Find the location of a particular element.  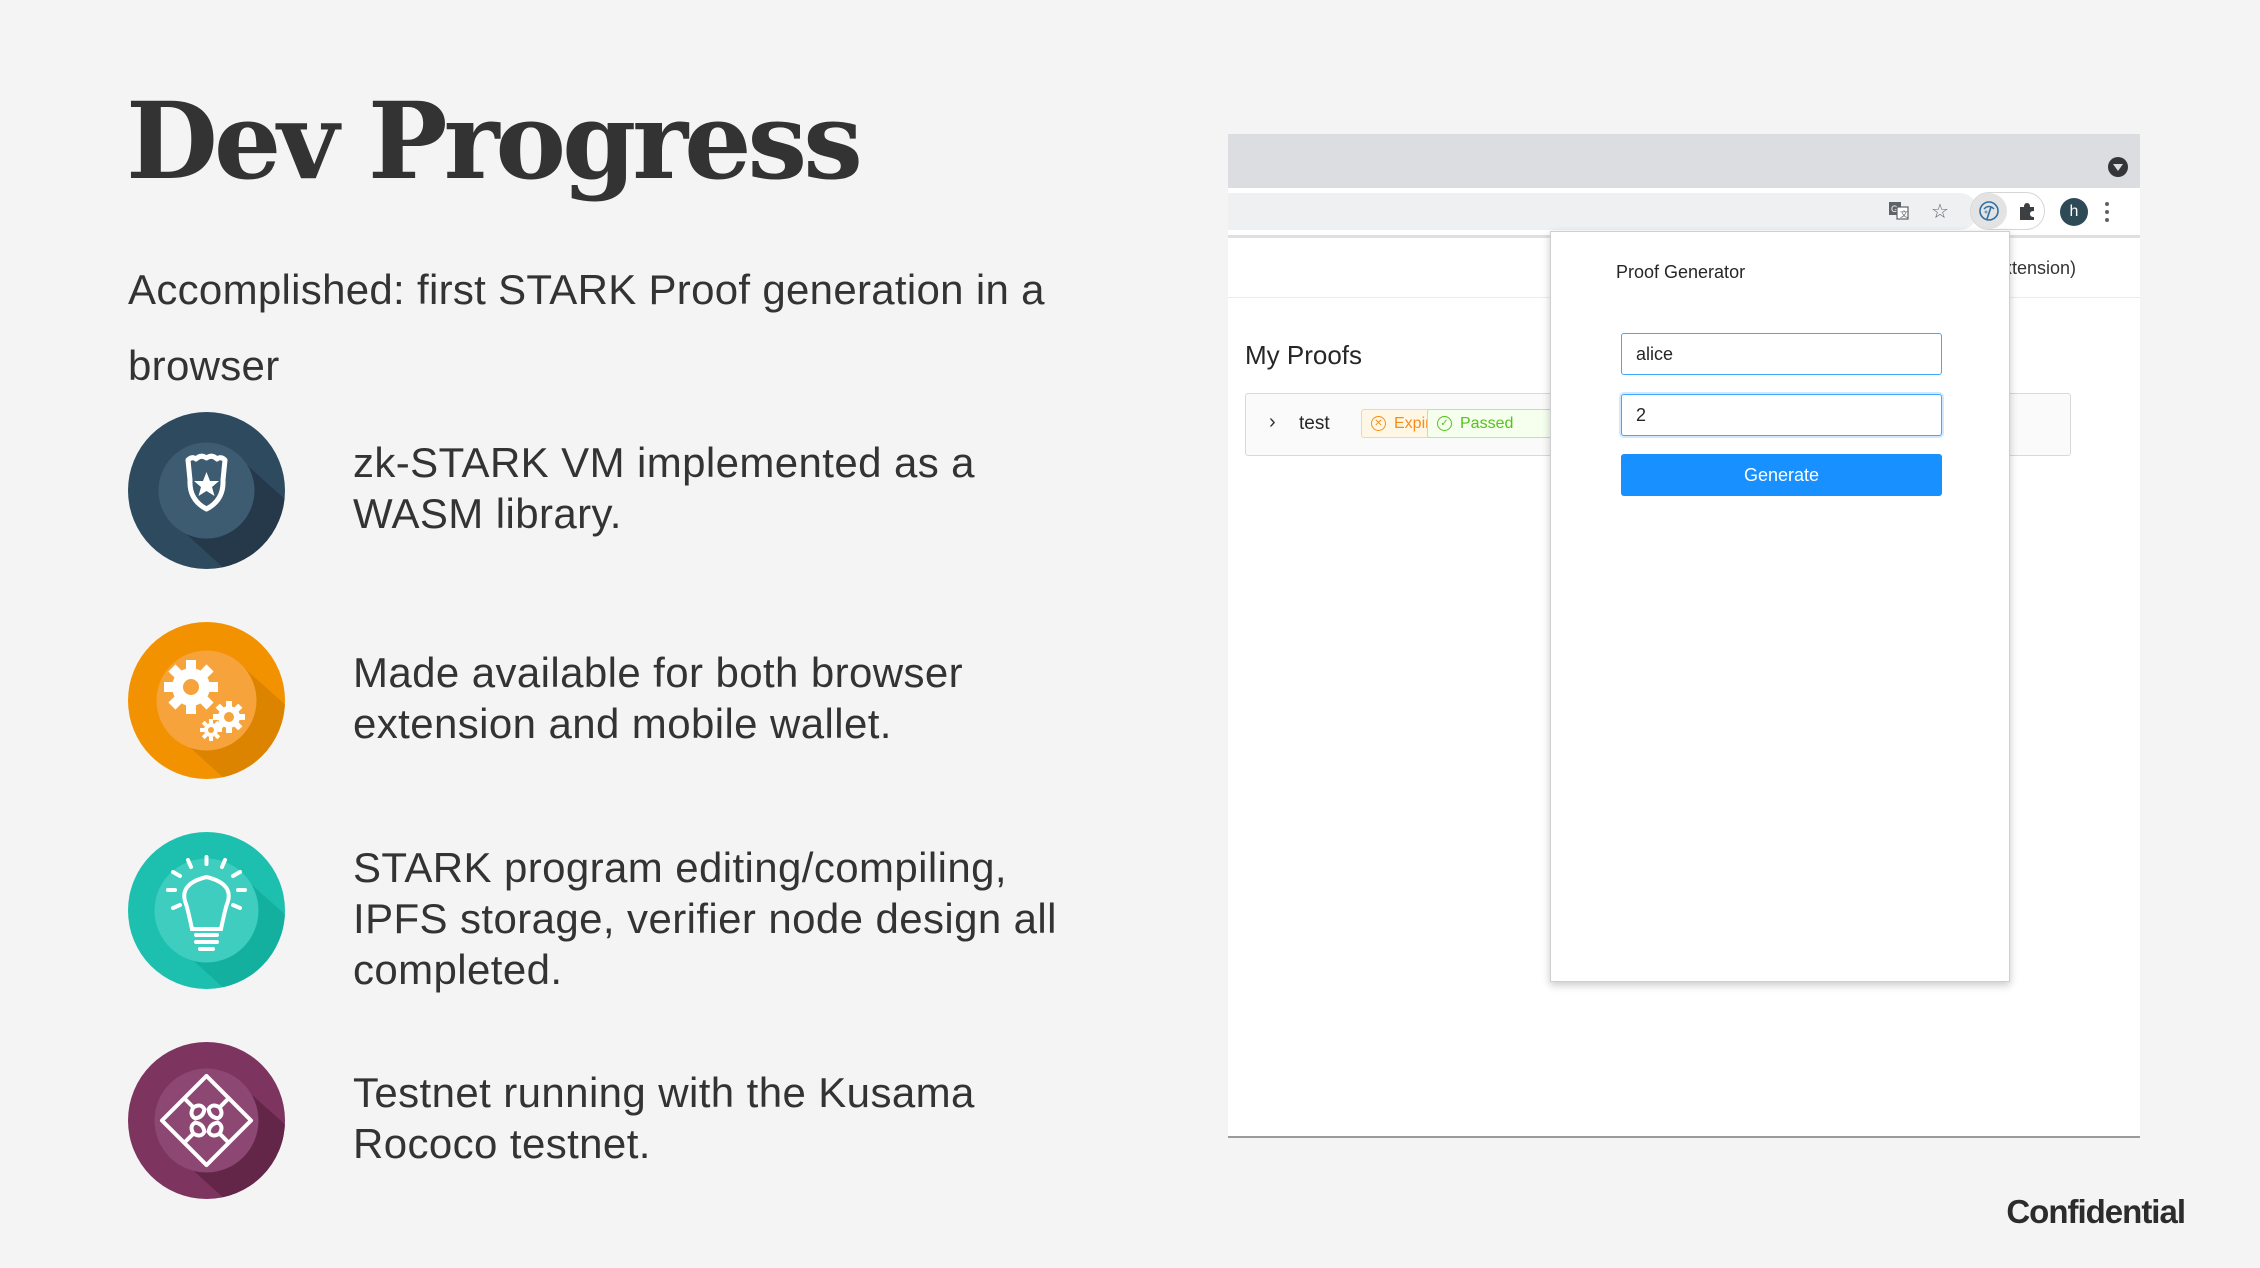

name-input is located at coordinates (1781, 354).